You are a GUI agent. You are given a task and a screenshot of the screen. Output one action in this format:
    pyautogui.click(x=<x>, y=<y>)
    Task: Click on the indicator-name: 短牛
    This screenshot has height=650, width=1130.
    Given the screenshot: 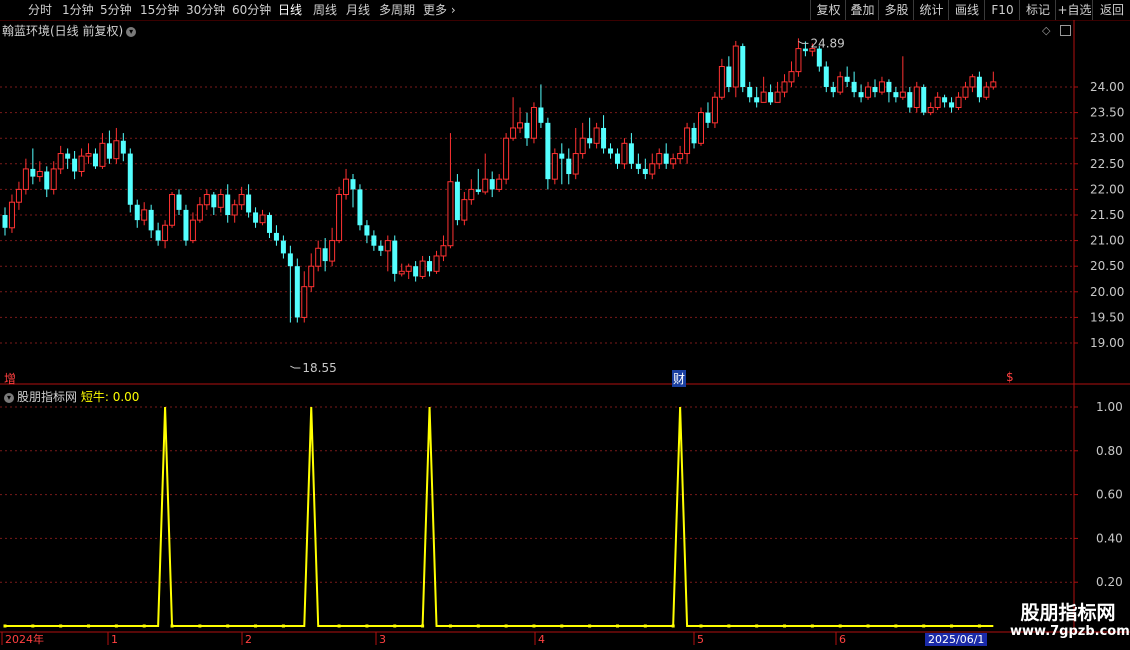 What is the action you would take?
    pyautogui.click(x=92, y=397)
    